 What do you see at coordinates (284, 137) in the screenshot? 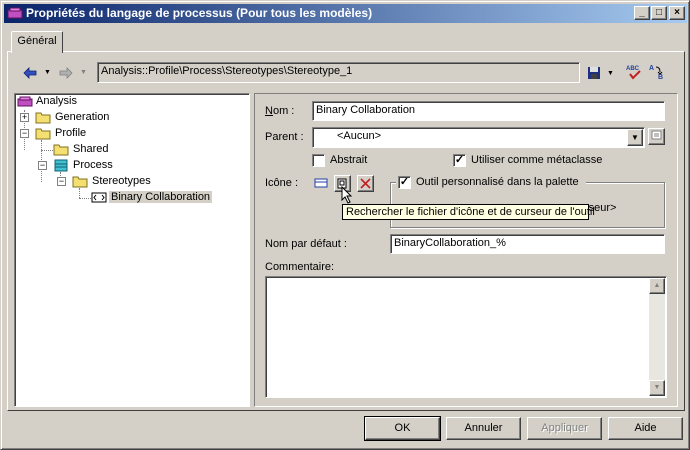
I see `parent-label: Parent :` at bounding box center [284, 137].